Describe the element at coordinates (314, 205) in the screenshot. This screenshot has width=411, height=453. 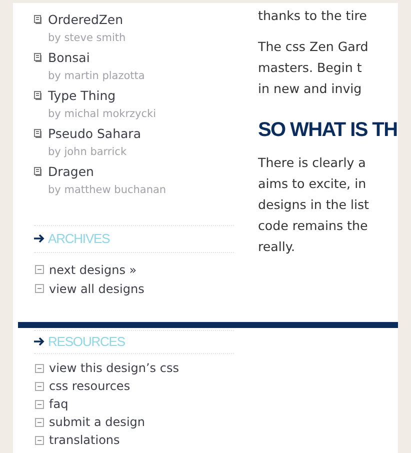
I see `body-text: designs in the list` at that location.